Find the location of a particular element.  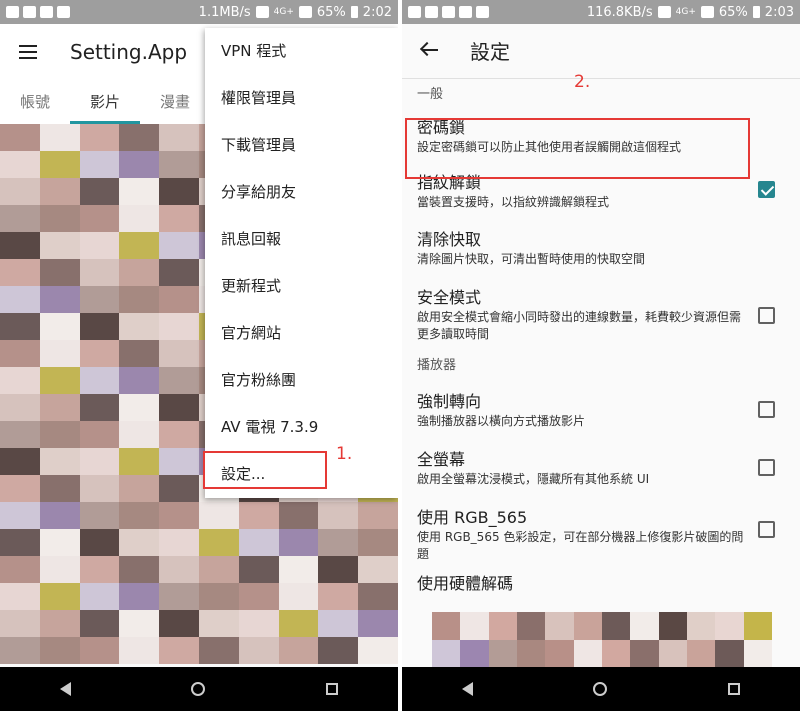

pref-clear-cache: 清除快取 清除圖片快取，可清出暫時使用的快取空間 is located at coordinates (601, 253).